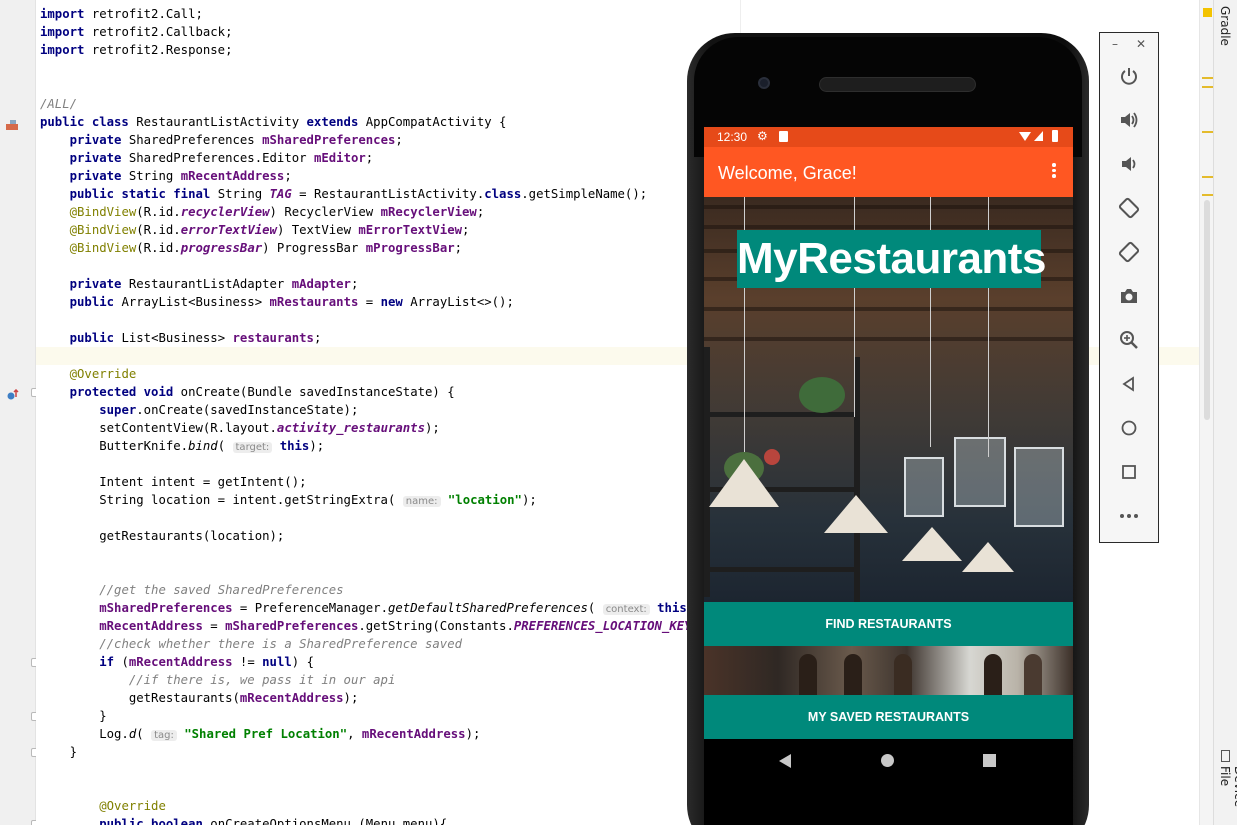  What do you see at coordinates (121, 662) in the screenshot?
I see `code-token: (` at bounding box center [121, 662].